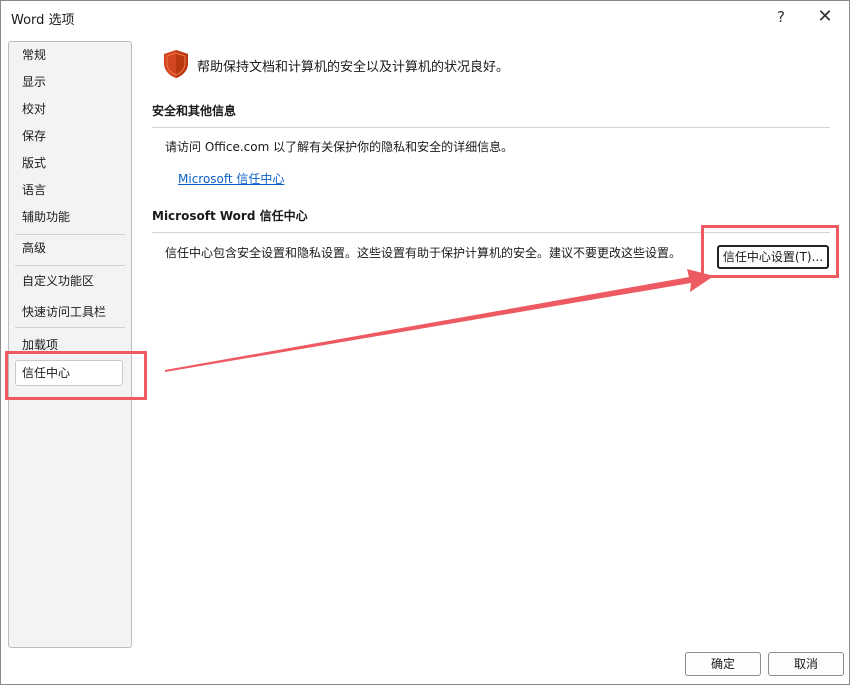 Image resolution: width=850 pixels, height=685 pixels. What do you see at coordinates (69, 55) in the screenshot?
I see `sidebar-item-general: 常规` at bounding box center [69, 55].